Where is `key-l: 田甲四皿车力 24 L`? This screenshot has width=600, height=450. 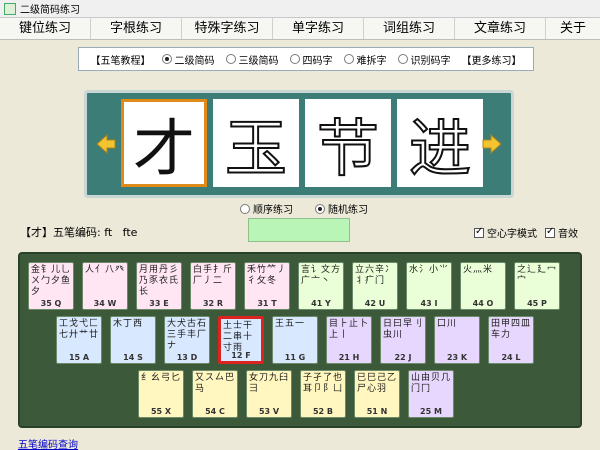 key-l: 田甲四皿车力 24 L is located at coordinates (511, 340).